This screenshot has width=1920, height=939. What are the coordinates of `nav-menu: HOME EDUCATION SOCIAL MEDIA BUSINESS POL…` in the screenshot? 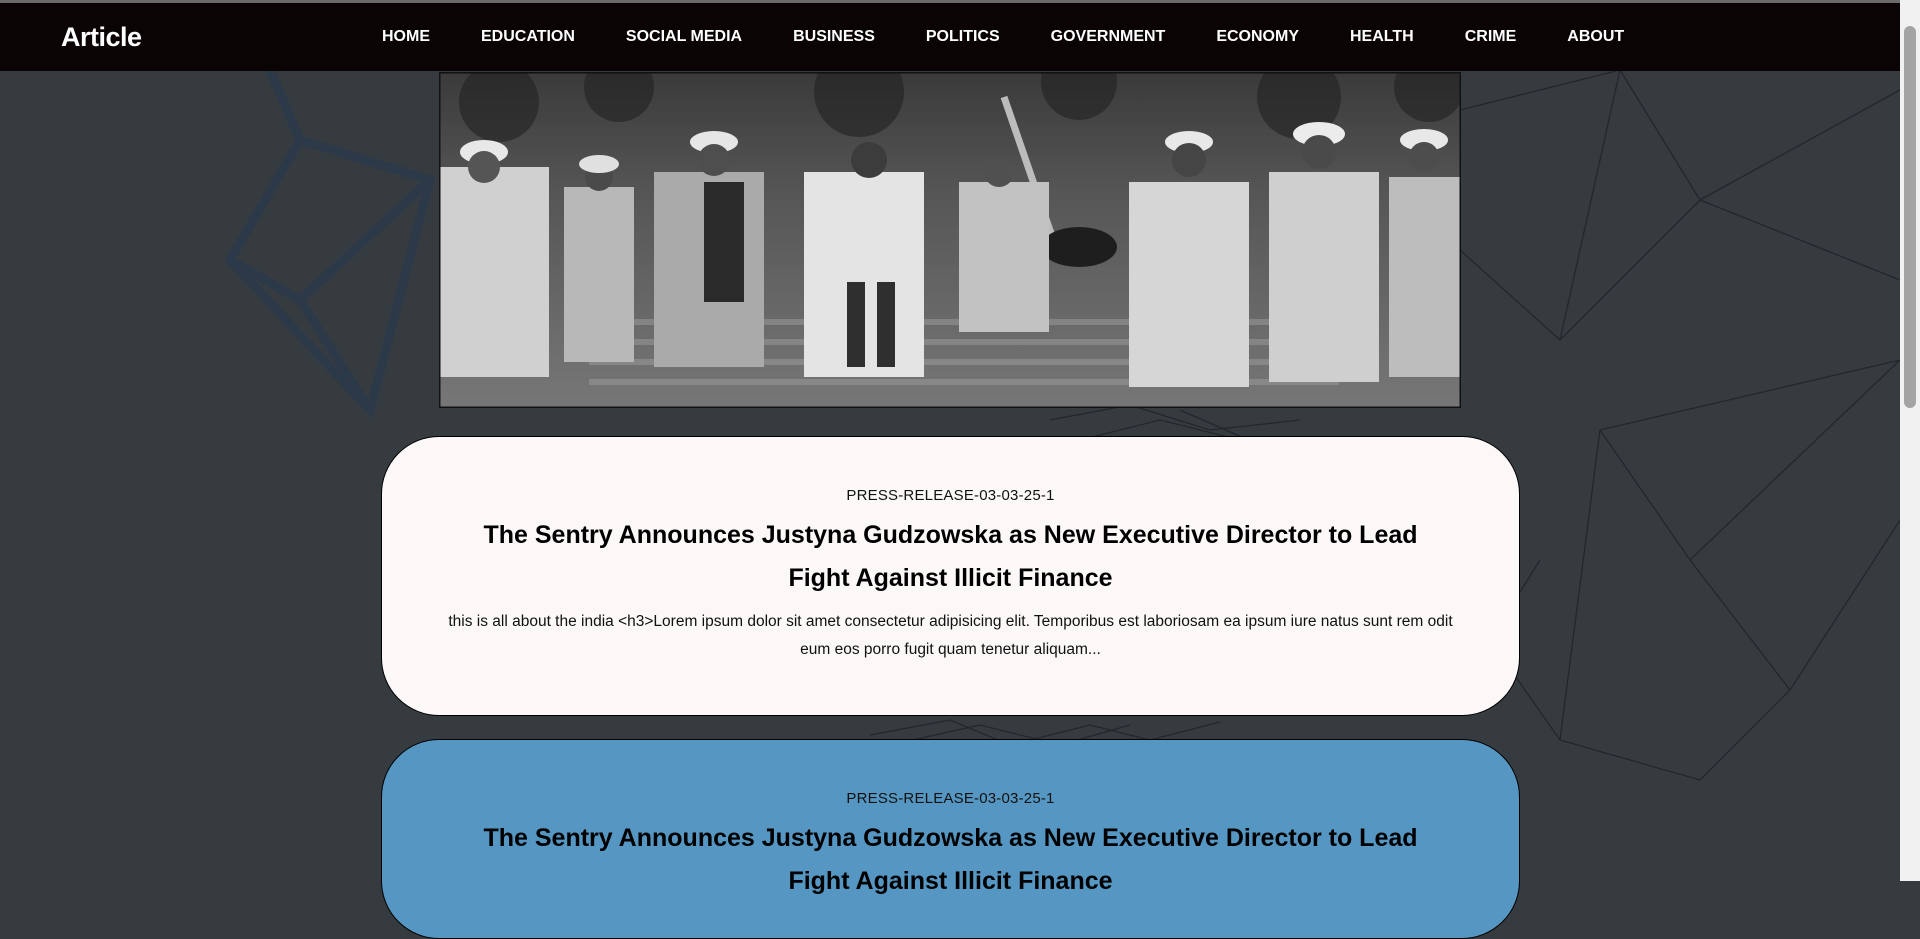 It's located at (1003, 37).